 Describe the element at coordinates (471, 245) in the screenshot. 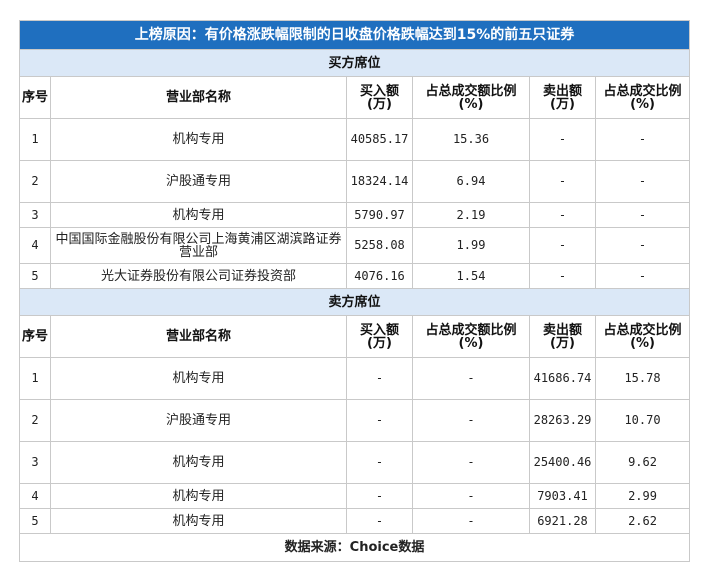

I see `cell-buy-ratio: 1.99` at that location.